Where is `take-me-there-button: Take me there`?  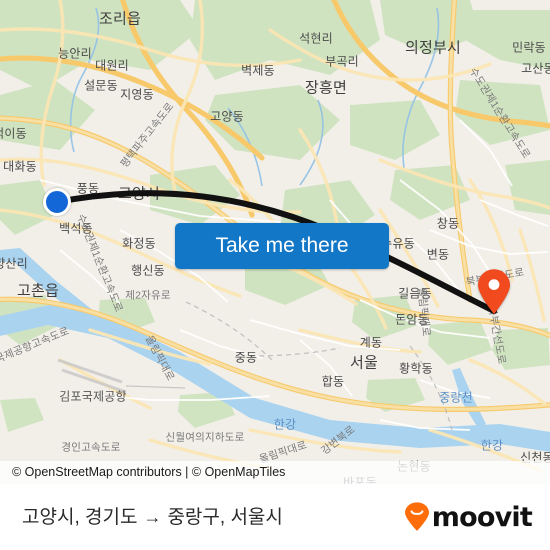
take-me-there-button: Take me there is located at coordinates (282, 246).